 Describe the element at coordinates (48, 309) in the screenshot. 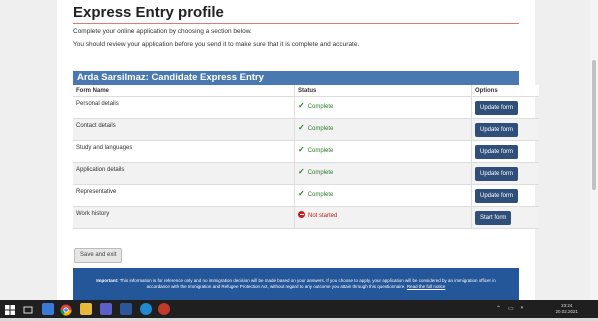

I see `file-explorer-icon` at that location.